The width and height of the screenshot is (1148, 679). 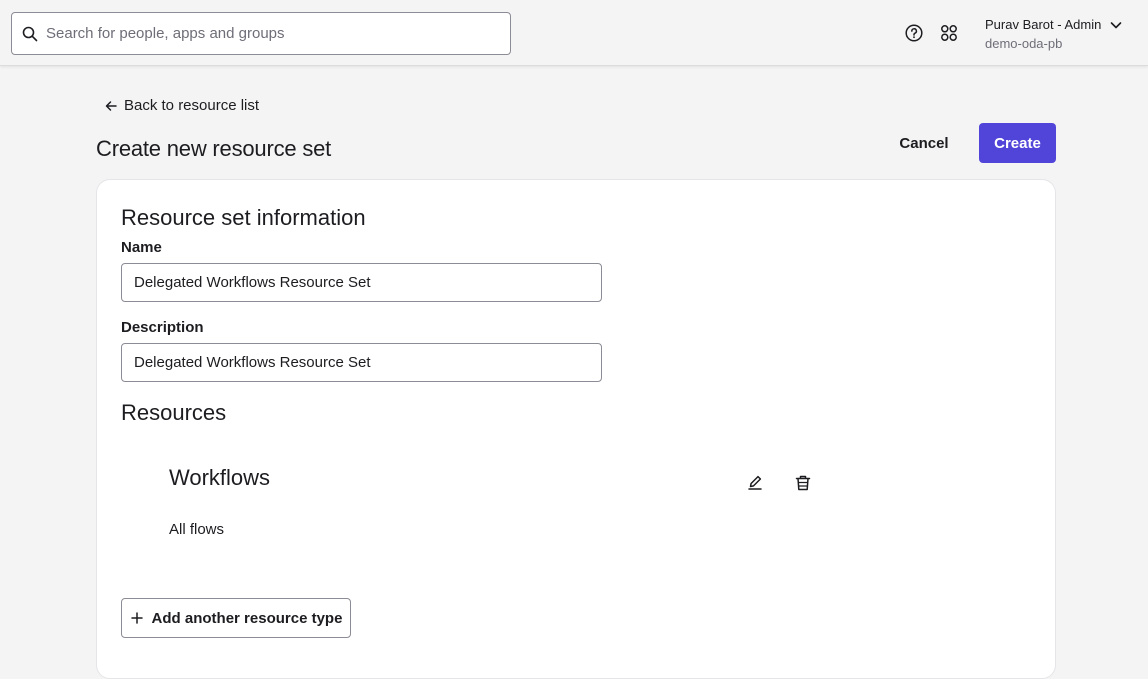 I want to click on arrow-left-icon, so click(x=111, y=106).